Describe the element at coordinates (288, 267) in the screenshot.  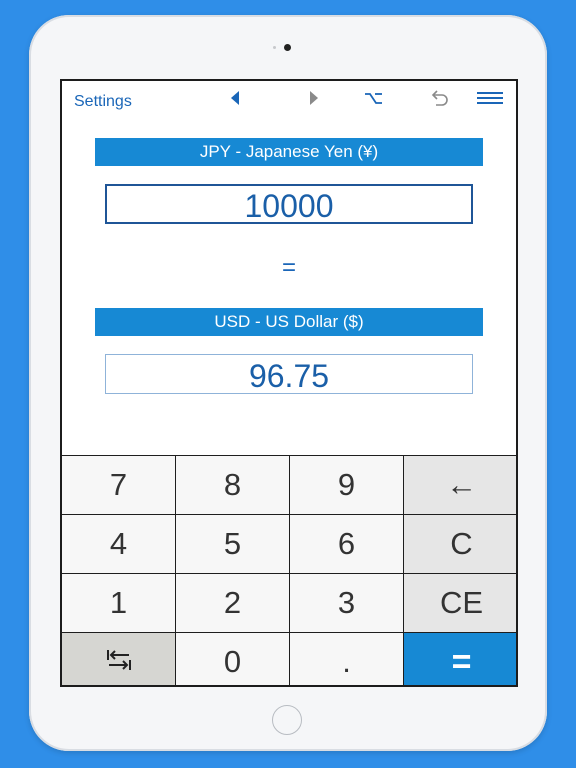
I see `equals-sign: =` at that location.